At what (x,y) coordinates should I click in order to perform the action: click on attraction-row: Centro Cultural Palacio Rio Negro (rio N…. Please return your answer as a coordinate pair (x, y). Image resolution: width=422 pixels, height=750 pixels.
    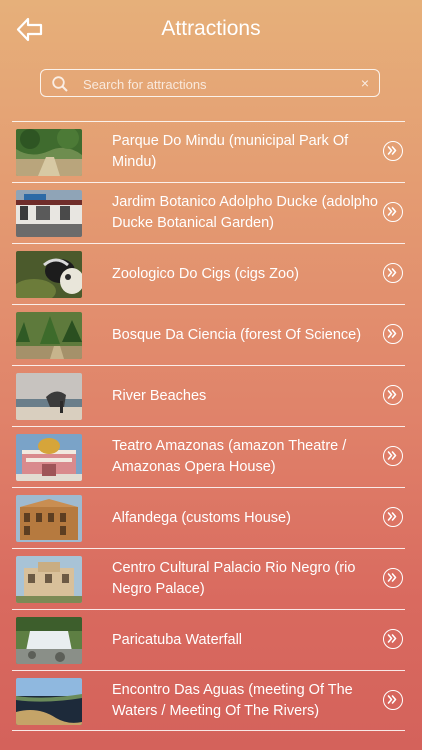
    Looking at the image, I should click on (208, 578).